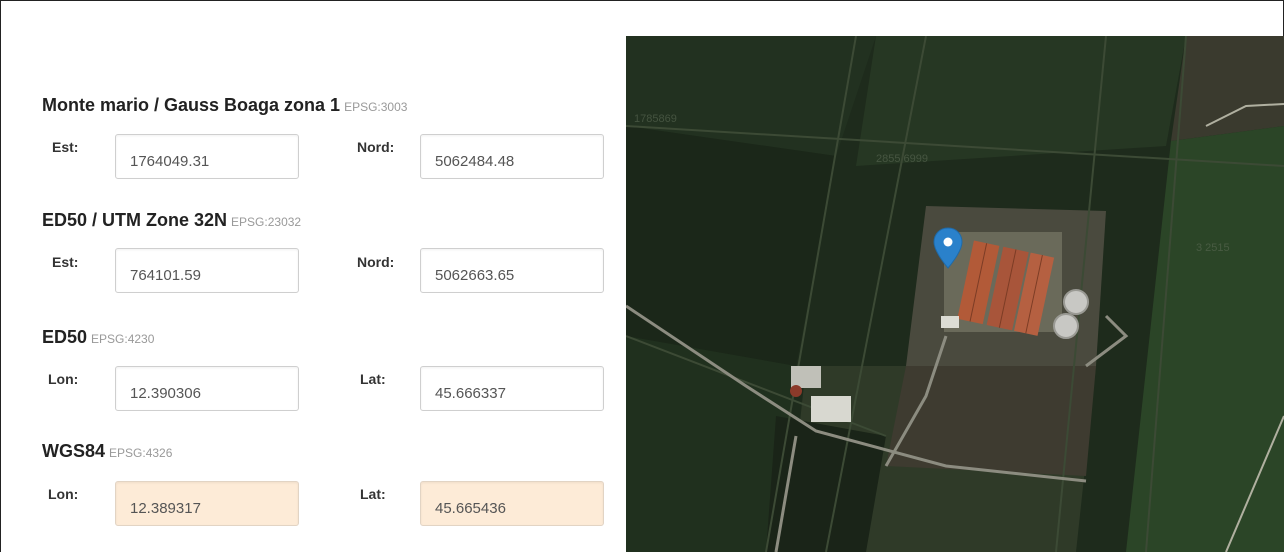 The width and height of the screenshot is (1286, 552). What do you see at coordinates (655, 119) in the screenshot?
I see `svg-text: 1785869` at bounding box center [655, 119].